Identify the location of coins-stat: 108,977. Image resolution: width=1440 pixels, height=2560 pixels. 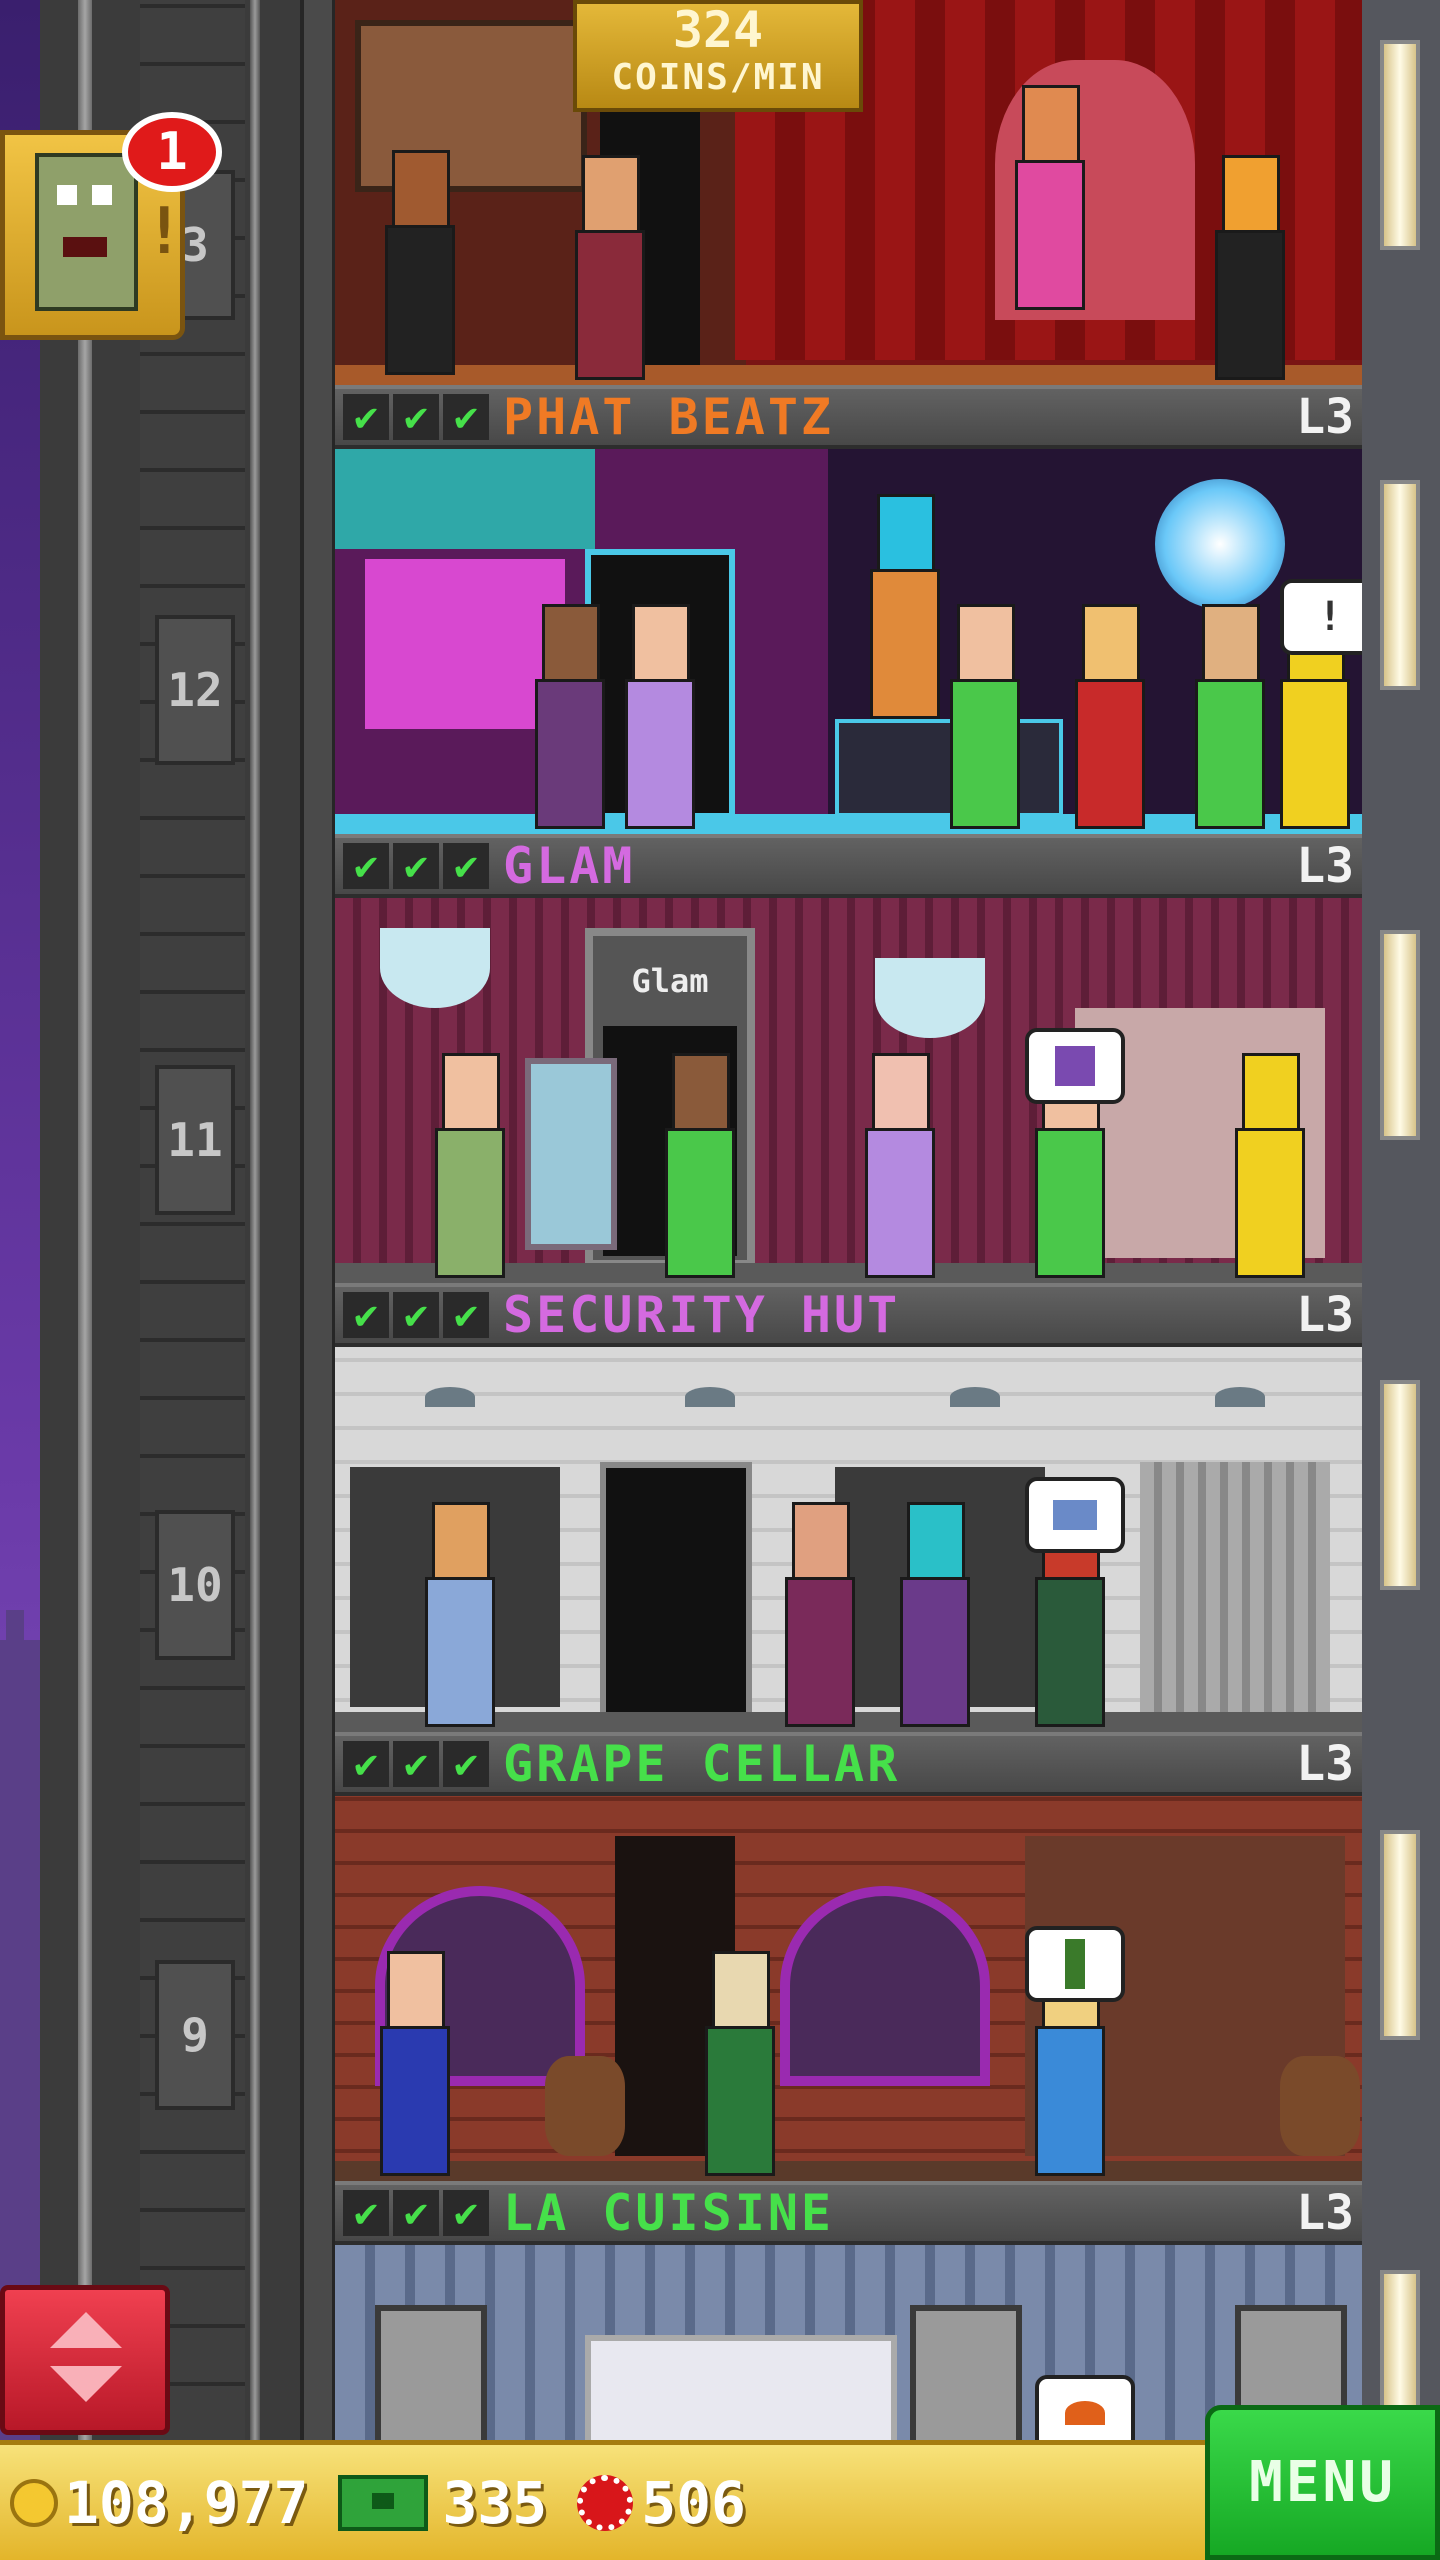
(154, 2503).